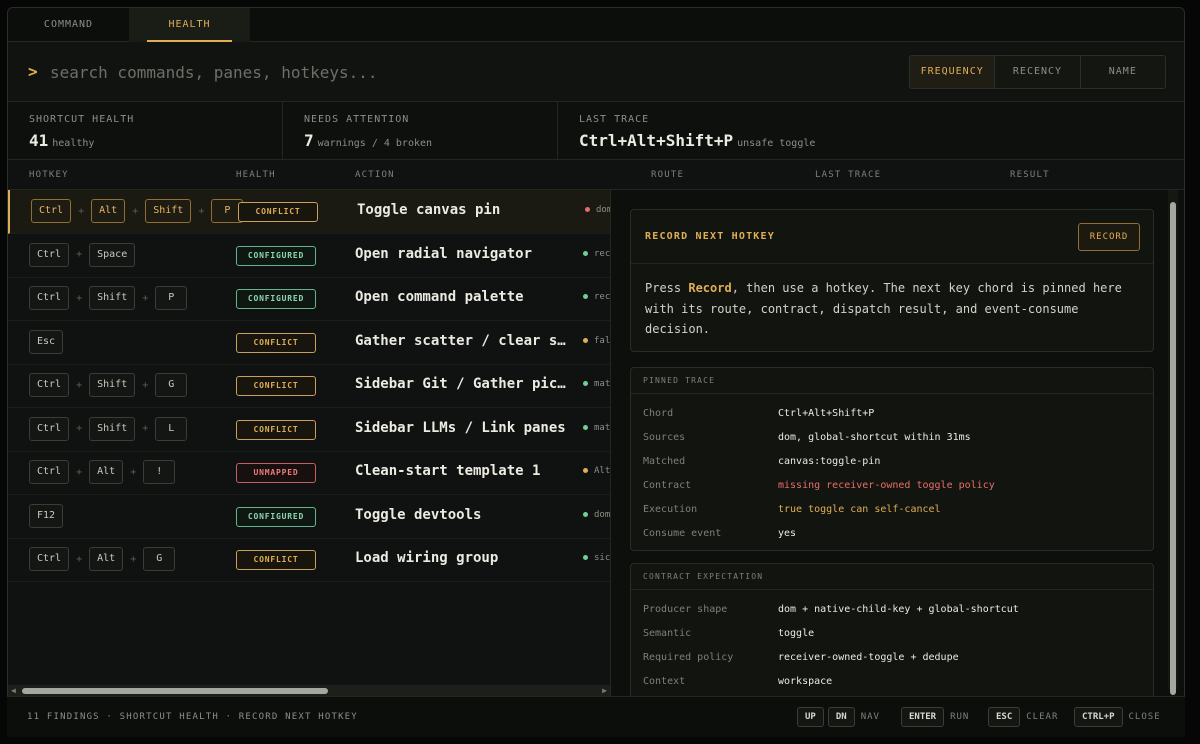  What do you see at coordinates (309, 343) in the screenshot?
I see `table-row: Esc CONFLICT Gather scatter / clear se… fal` at bounding box center [309, 343].